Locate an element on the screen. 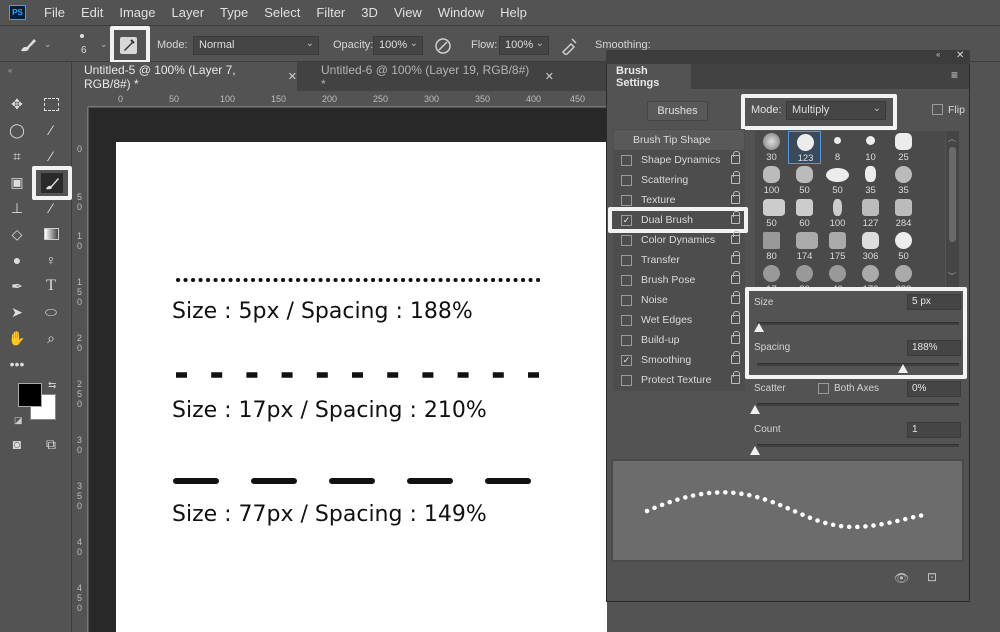 This screenshot has height=632, width=1000. move-tool-icon: ✥ is located at coordinates (17, 104).